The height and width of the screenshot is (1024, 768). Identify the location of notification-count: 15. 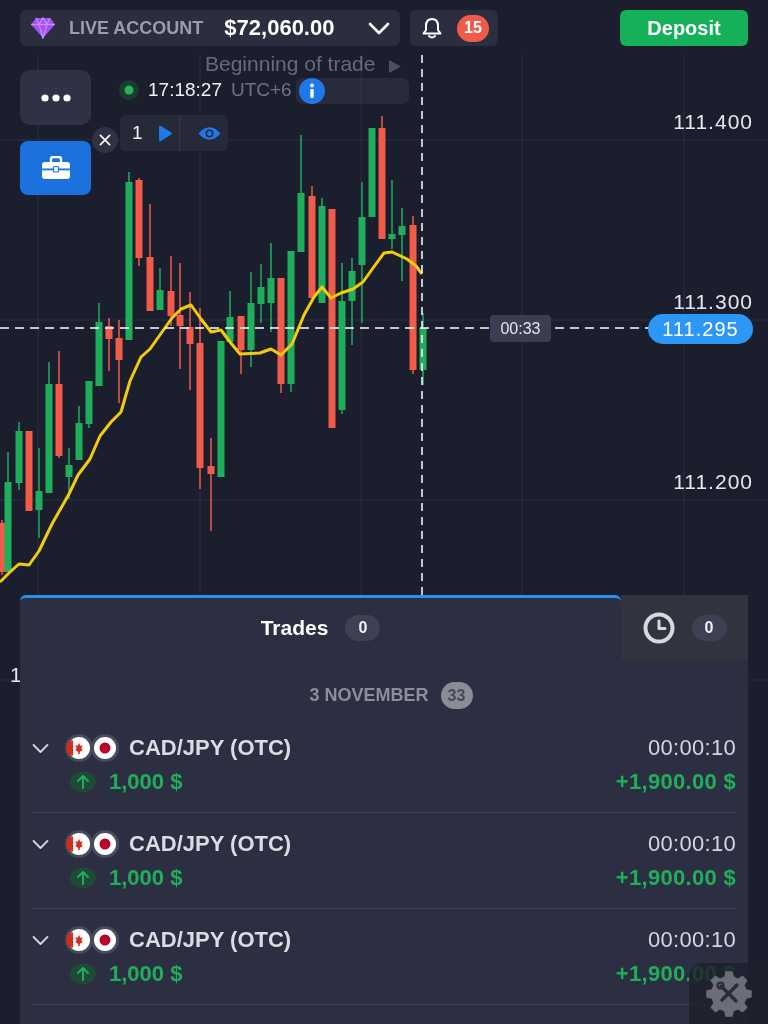
(473, 28).